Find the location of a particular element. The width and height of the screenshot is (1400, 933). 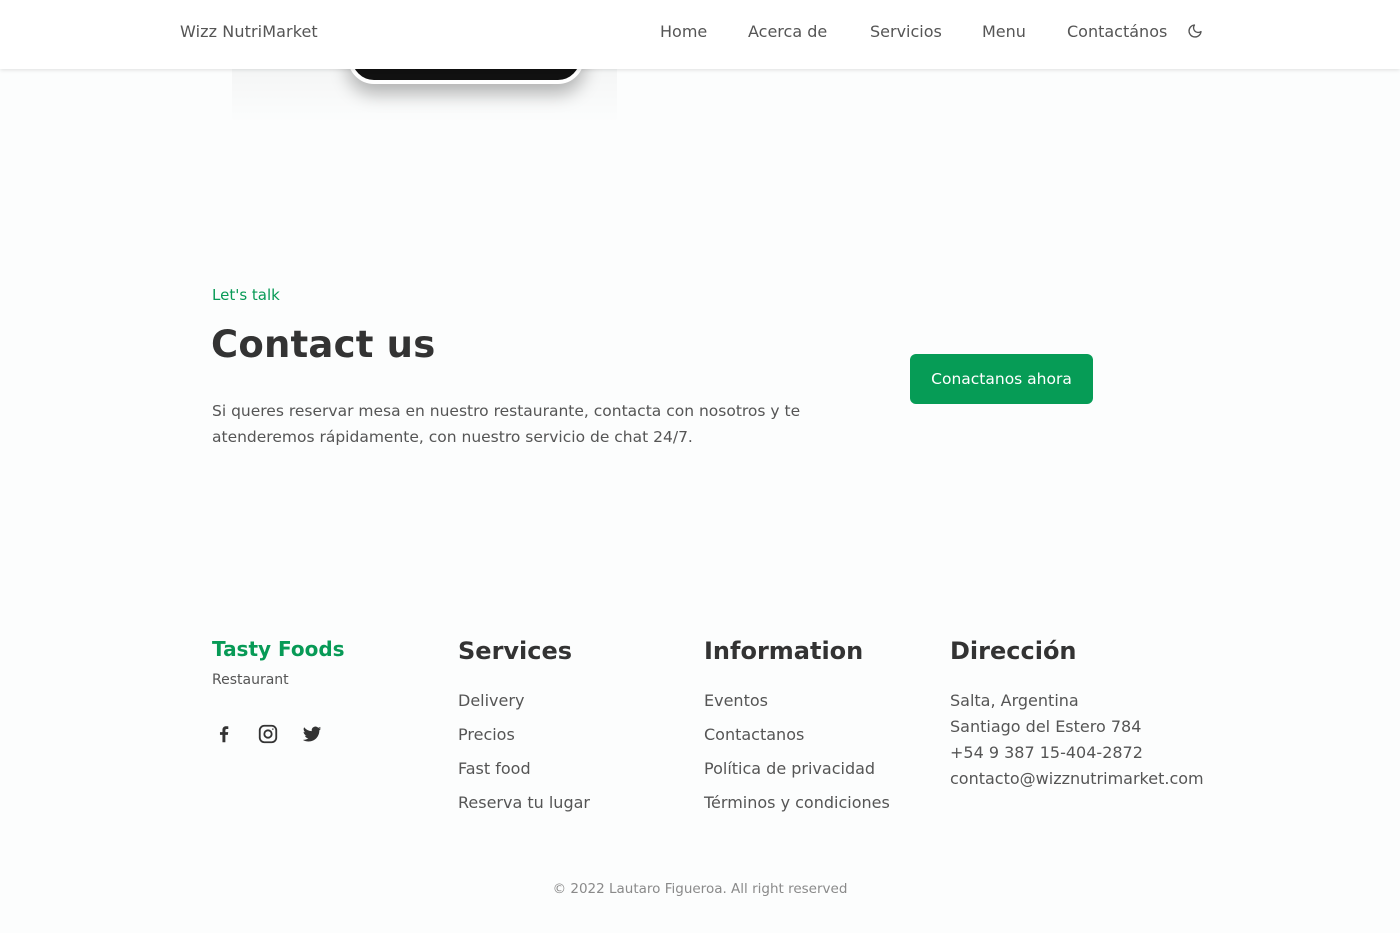

footer-tagline: Restaurant is located at coordinates (250, 680).